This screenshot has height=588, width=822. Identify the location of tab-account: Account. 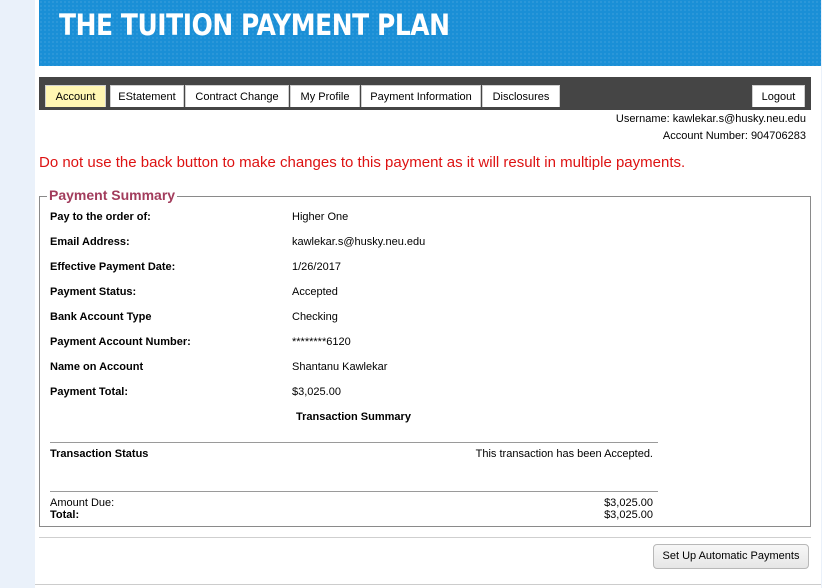
(75, 96).